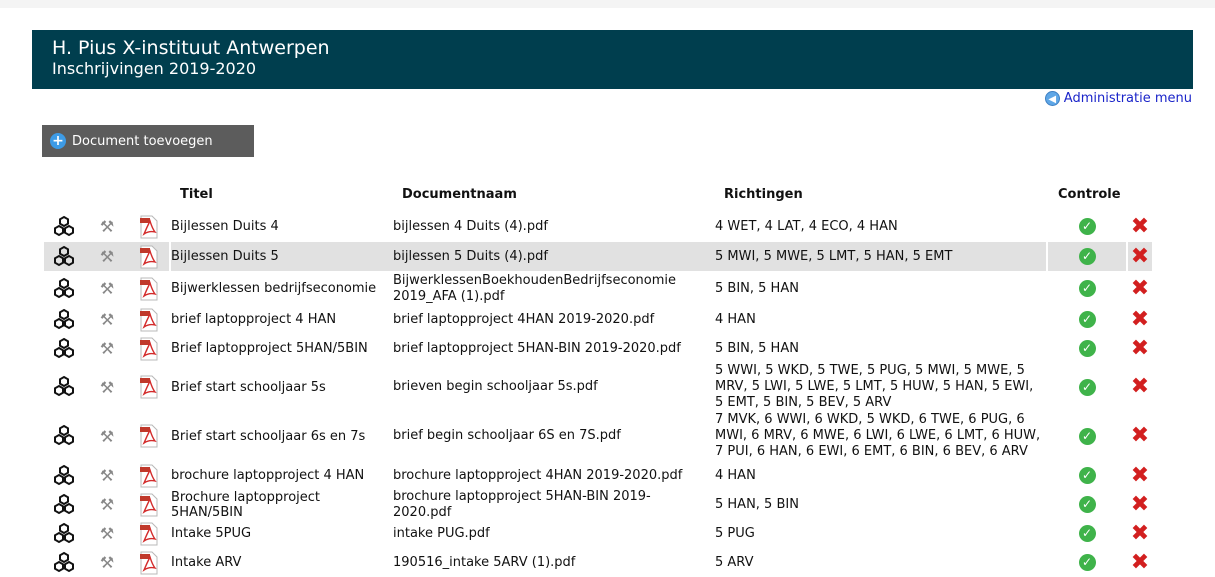 The height and width of the screenshot is (577, 1215). What do you see at coordinates (1089, 194) in the screenshot?
I see `column-header-controle: Controle` at bounding box center [1089, 194].